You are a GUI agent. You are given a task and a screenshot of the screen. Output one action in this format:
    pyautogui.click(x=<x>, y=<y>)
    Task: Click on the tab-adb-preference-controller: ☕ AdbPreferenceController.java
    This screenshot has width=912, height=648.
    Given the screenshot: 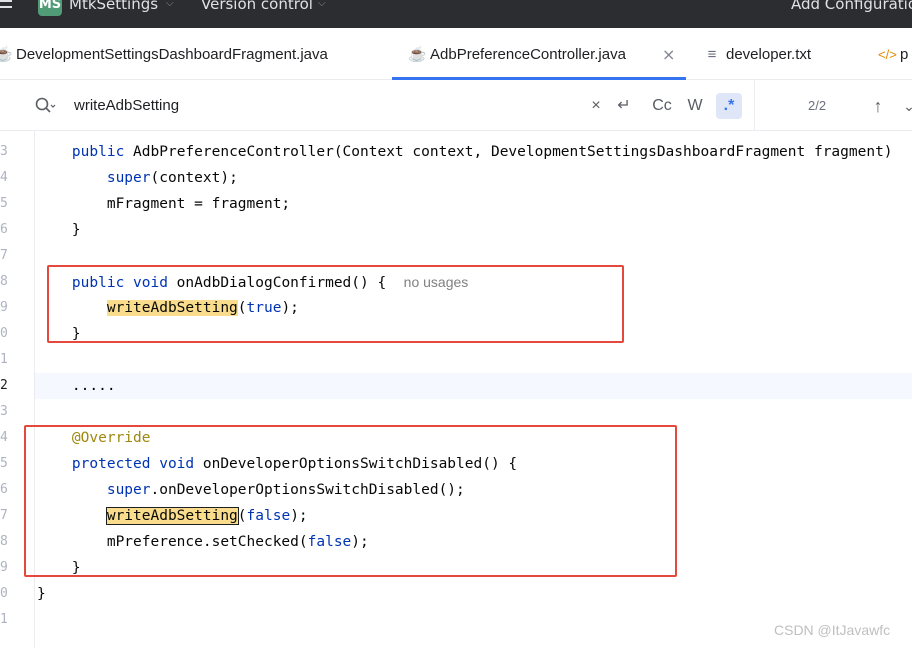 What is the action you would take?
    pyautogui.click(x=517, y=54)
    